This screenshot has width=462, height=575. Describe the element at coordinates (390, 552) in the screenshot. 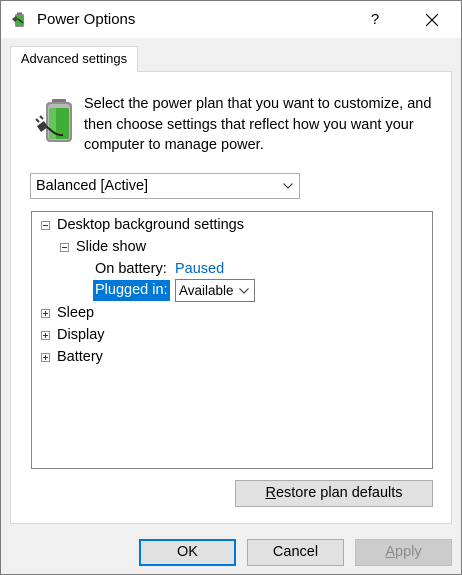

I see `access-key: A` at that location.